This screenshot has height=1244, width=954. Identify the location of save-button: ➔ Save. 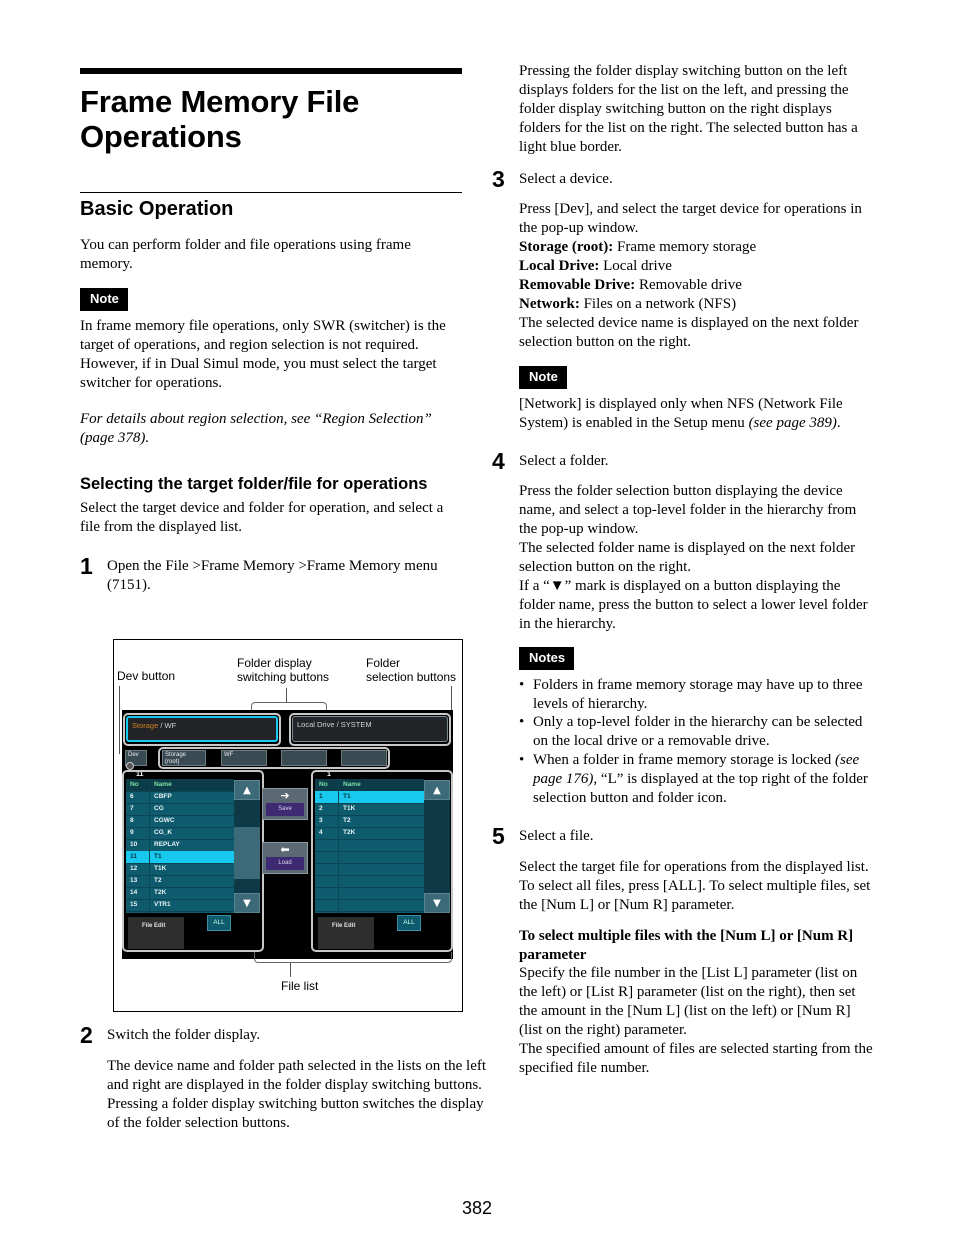
(285, 804).